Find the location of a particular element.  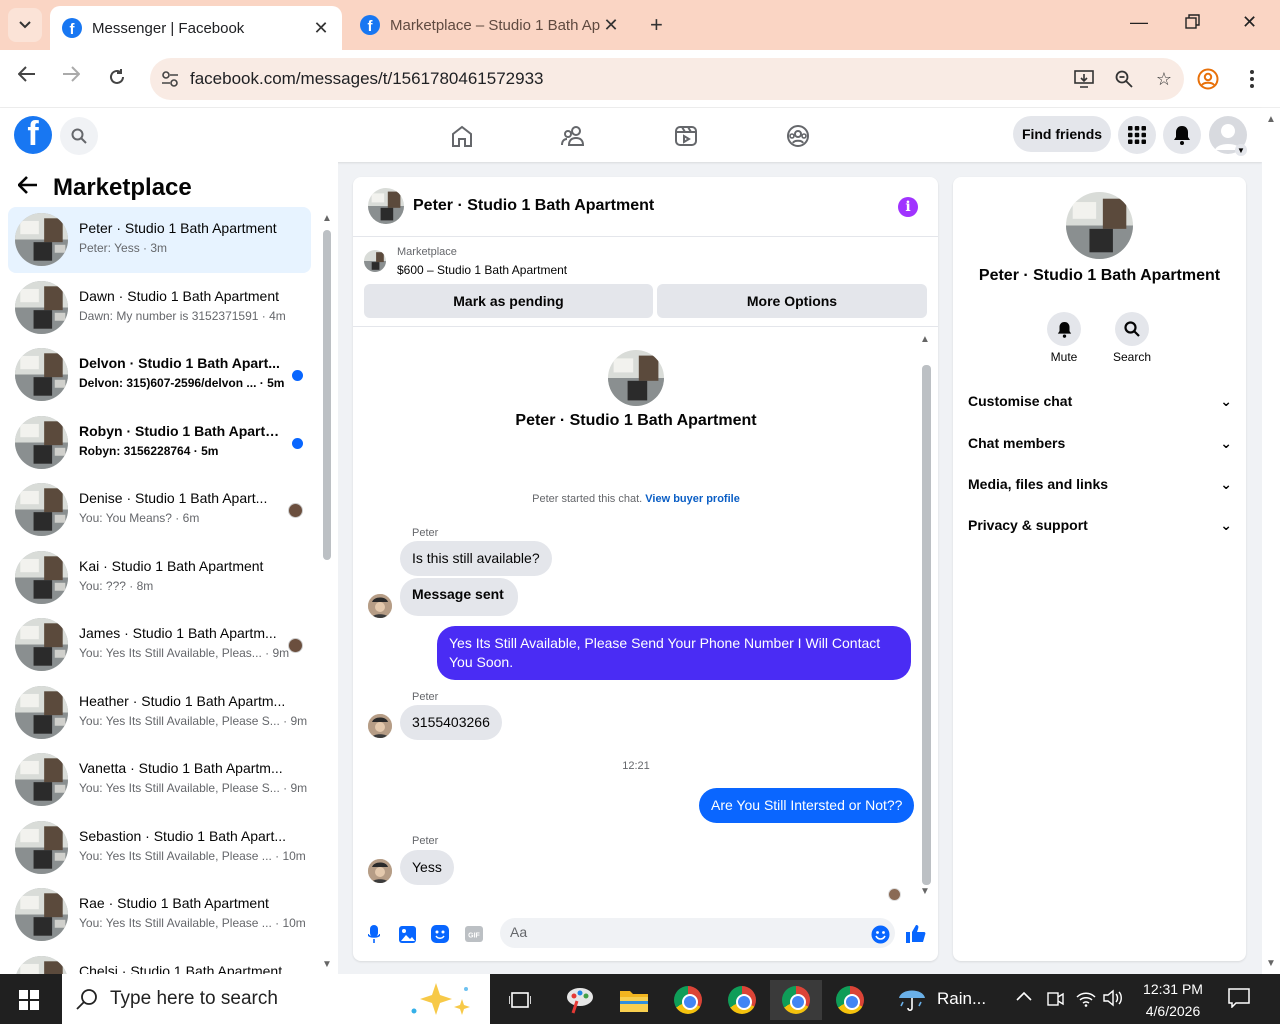

info-avatar is located at coordinates (1099, 225).